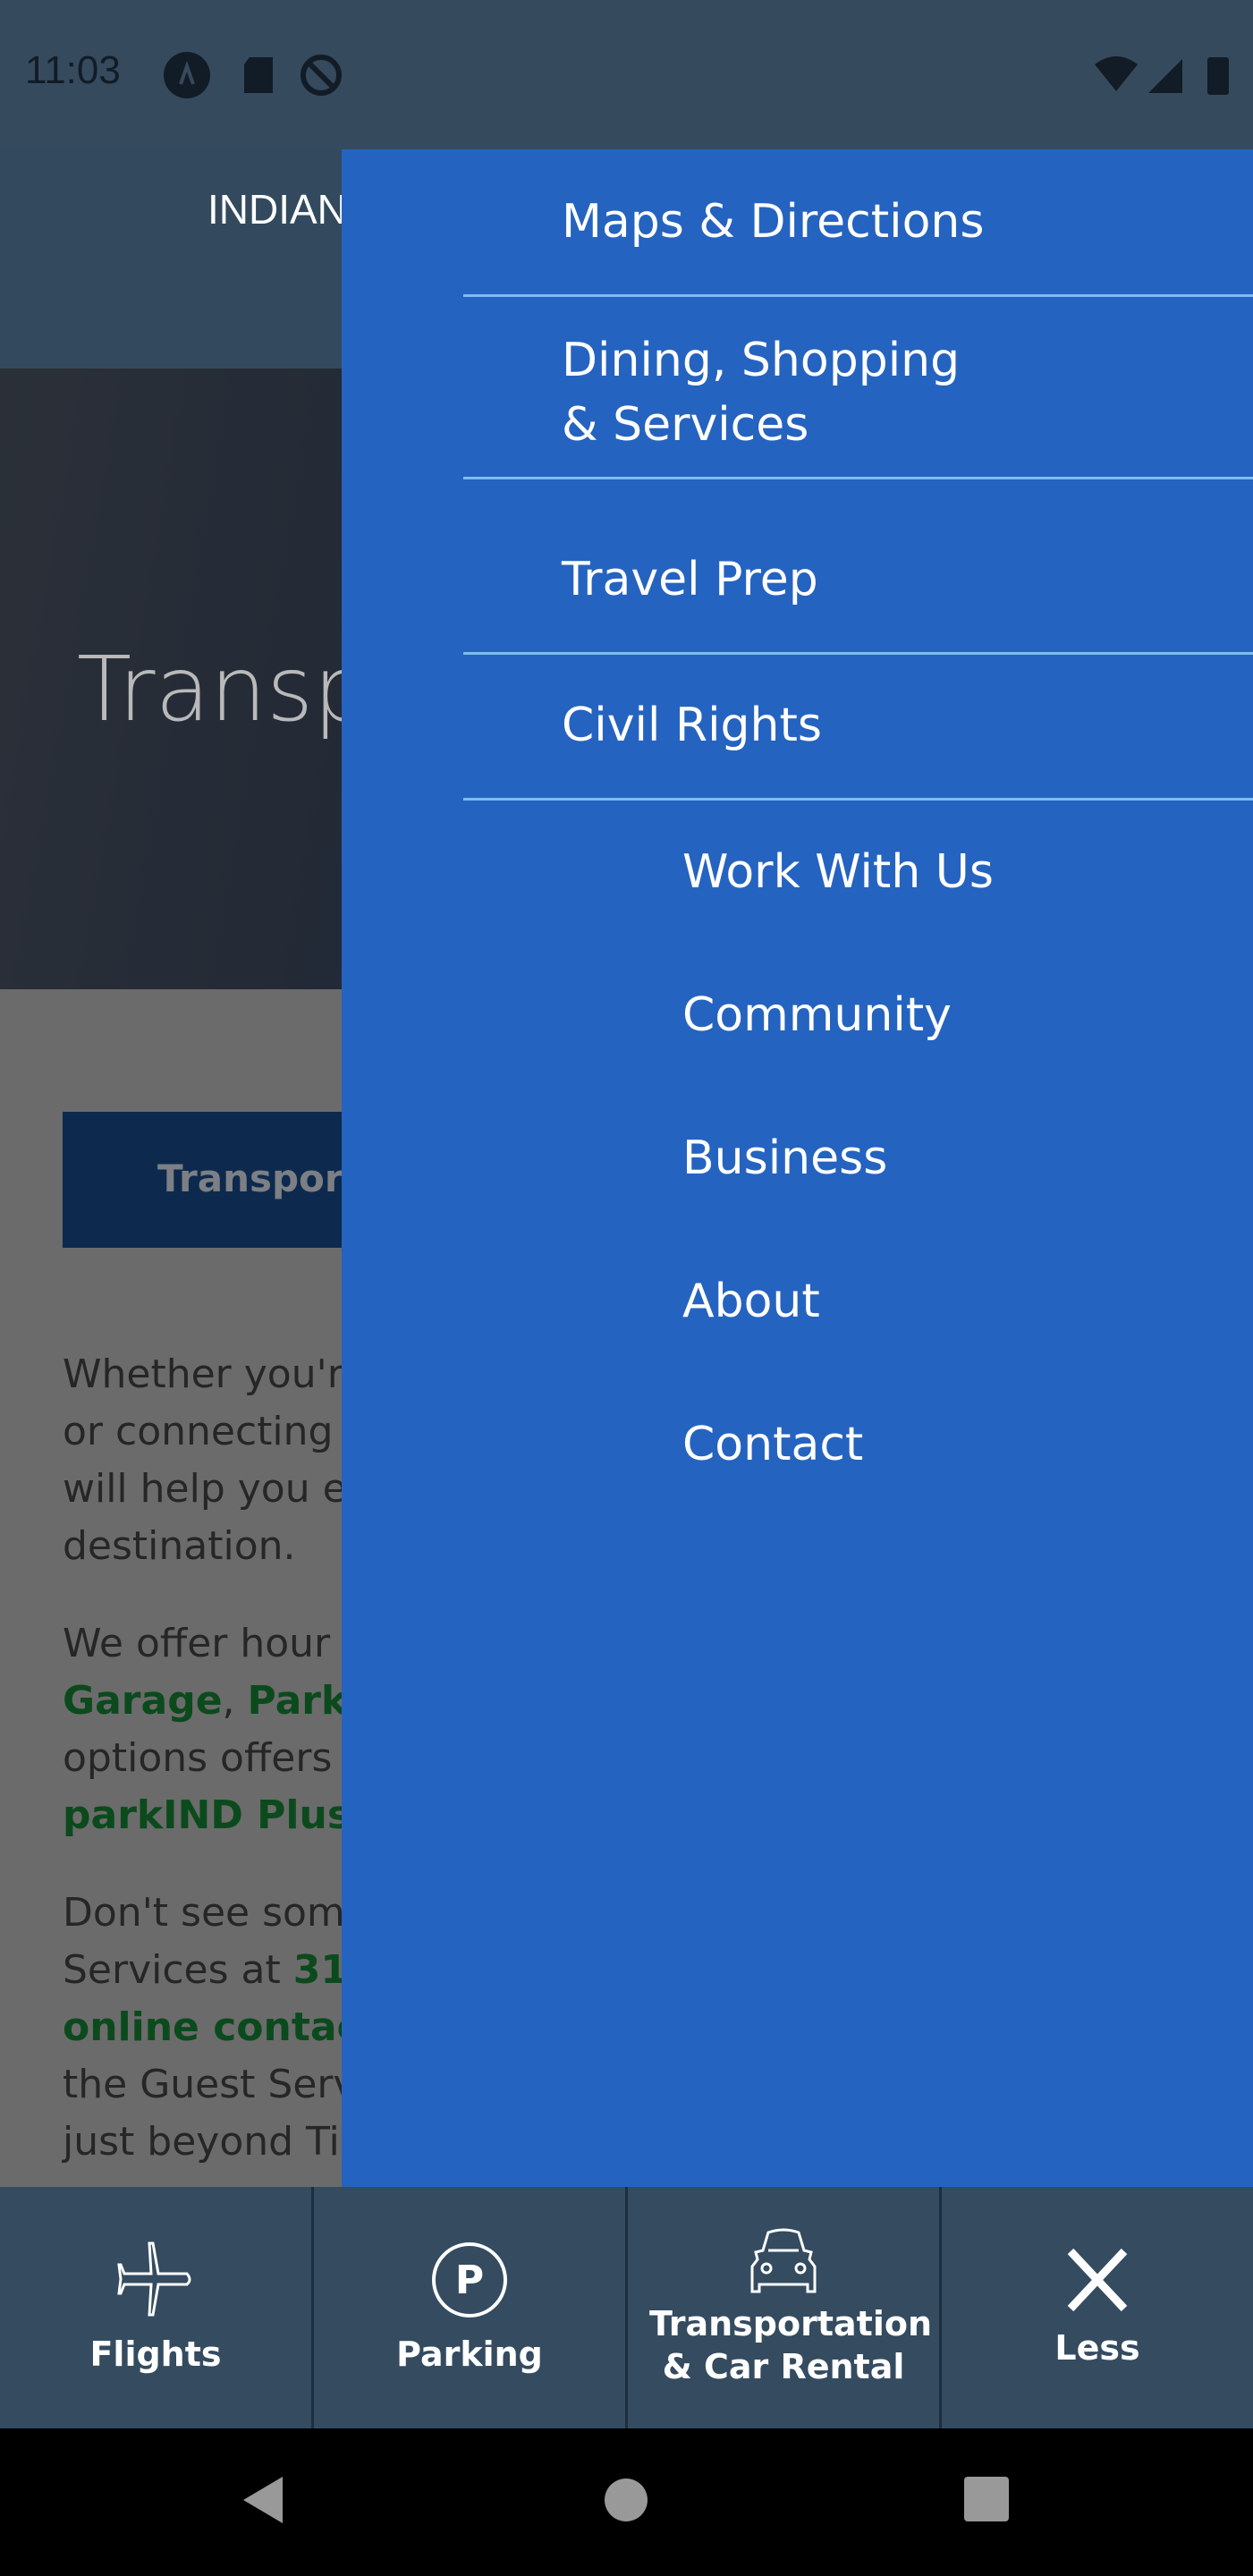  Describe the element at coordinates (1116, 73) in the screenshot. I see `wifi-icon` at that location.